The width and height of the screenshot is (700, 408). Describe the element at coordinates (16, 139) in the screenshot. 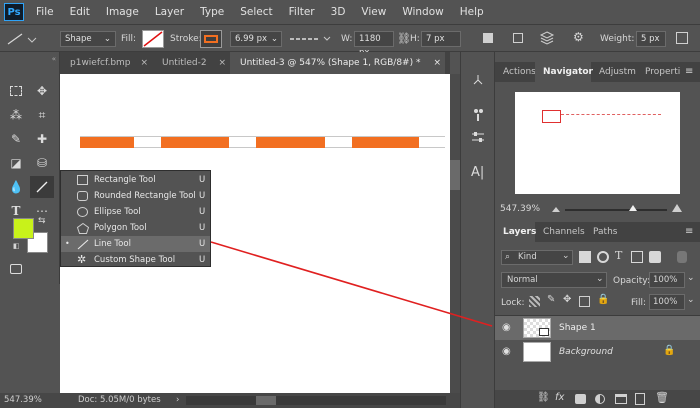

I see `brush-tool-icon: ✎` at that location.